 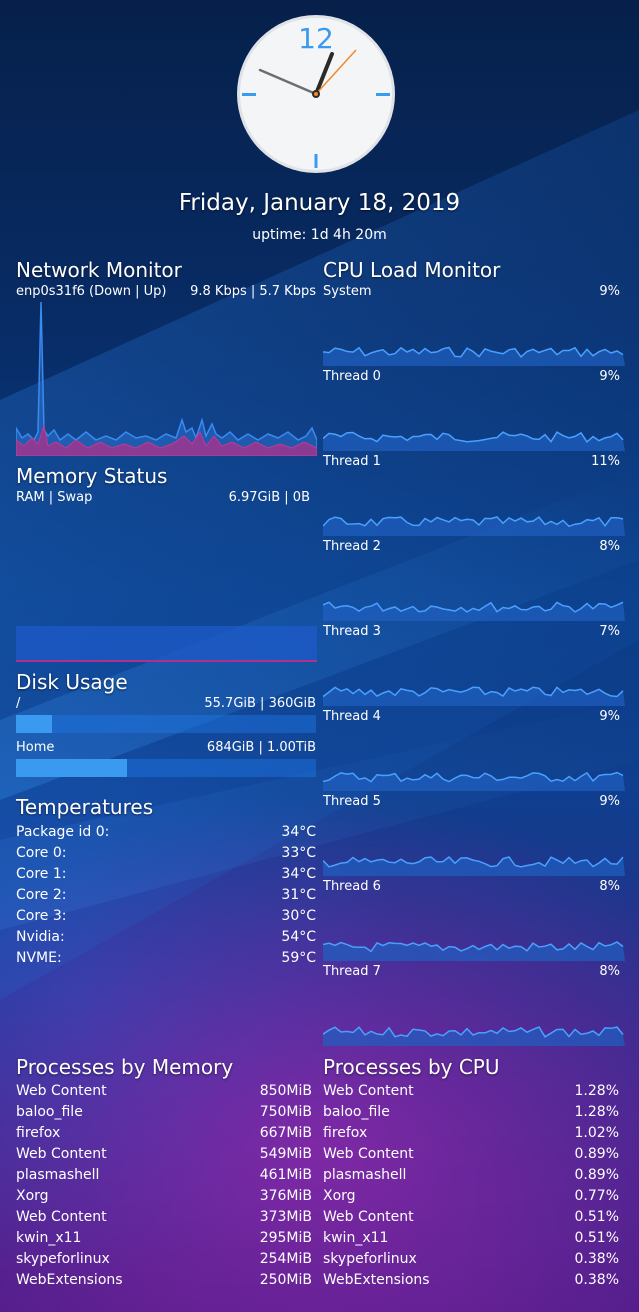 What do you see at coordinates (35, 747) in the screenshot?
I see `disk-home-label: Home` at bounding box center [35, 747].